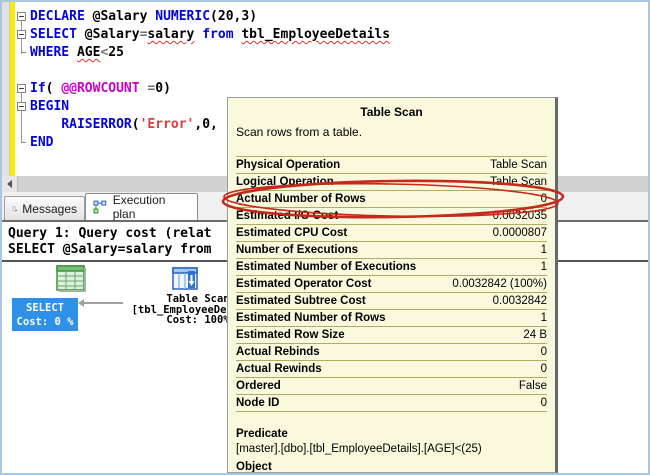 The height and width of the screenshot is (475, 650). What do you see at coordinates (71, 279) in the screenshot?
I see `select-node-icon` at bounding box center [71, 279].